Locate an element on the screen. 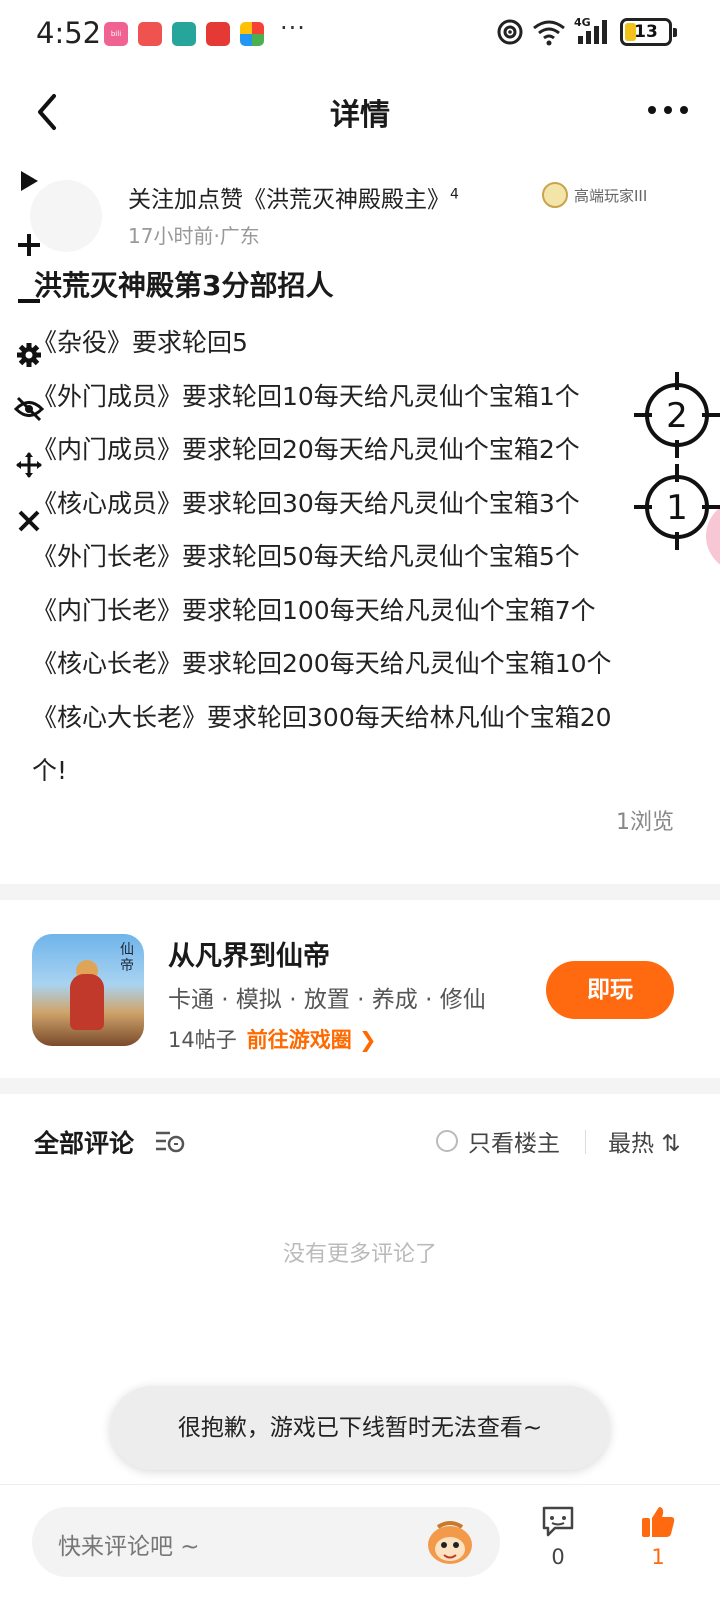  hide-eye-icon is located at coordinates (29, 409).